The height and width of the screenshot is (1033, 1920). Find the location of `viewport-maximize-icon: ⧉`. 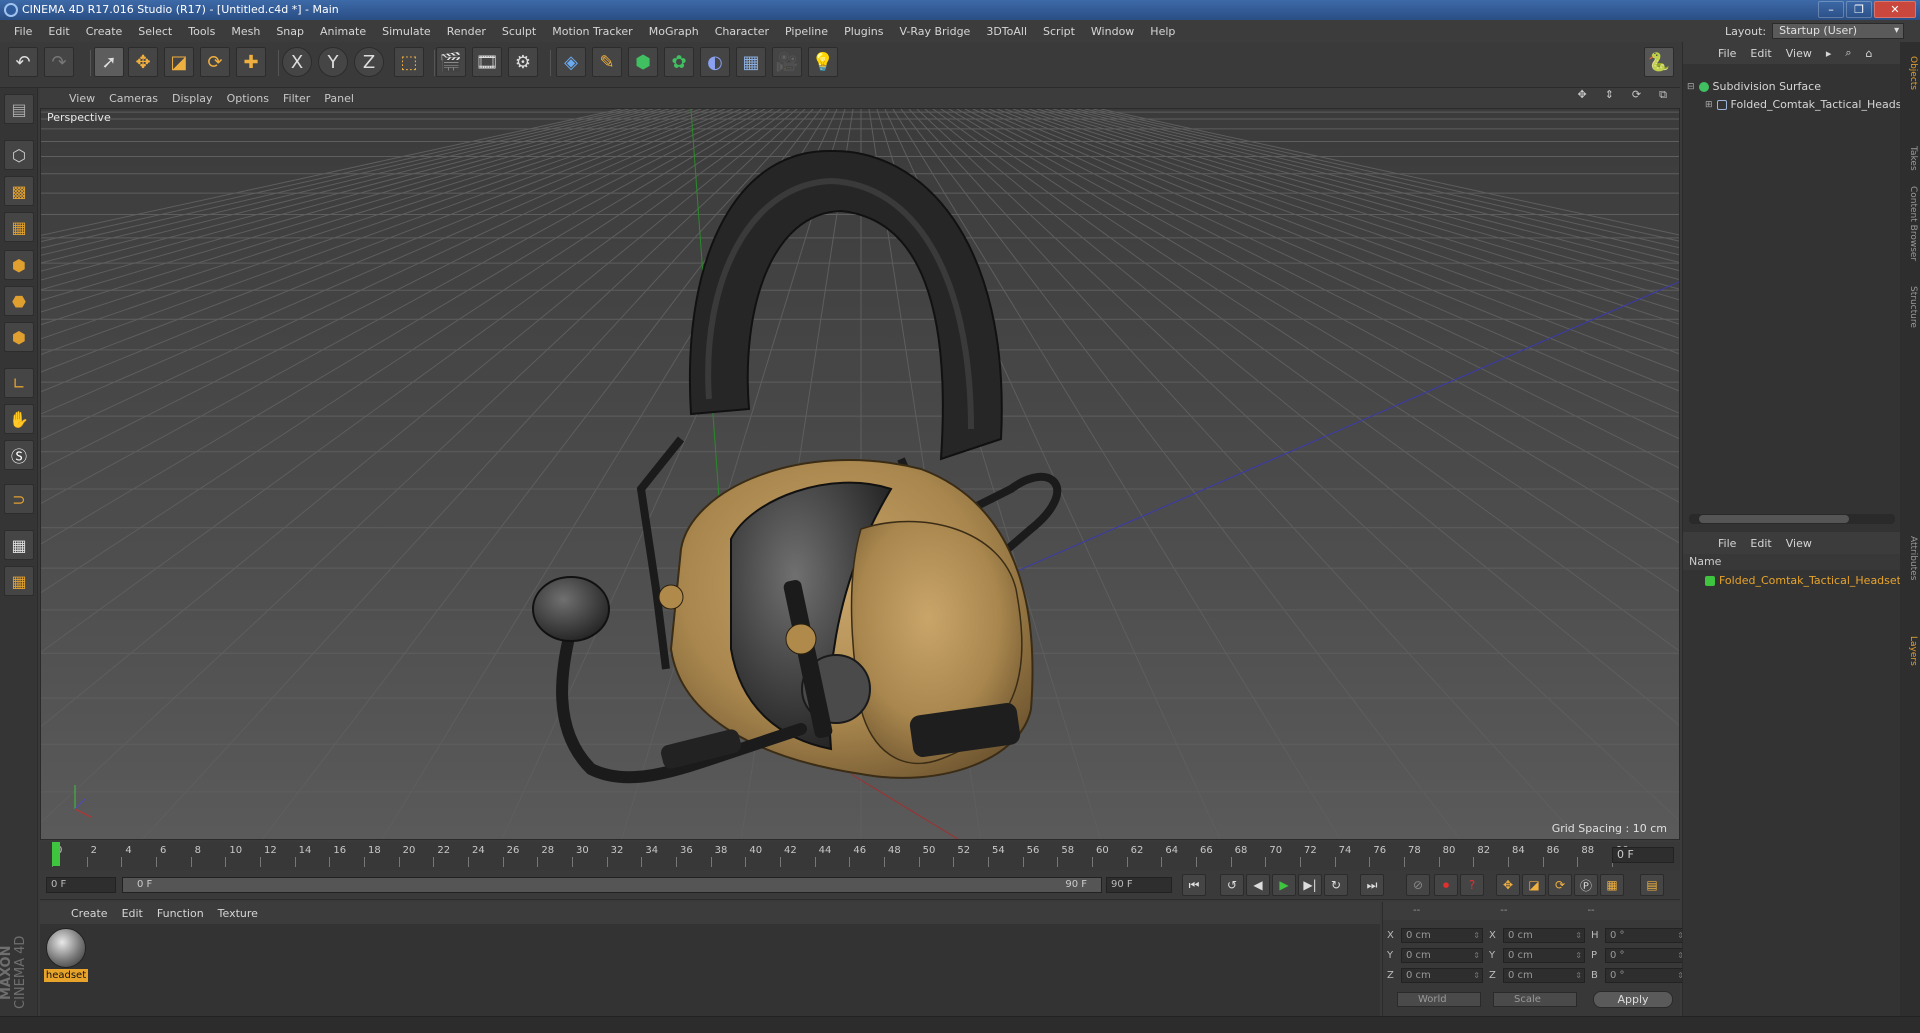

viewport-maximize-icon: ⧉ is located at coordinates (1663, 95).